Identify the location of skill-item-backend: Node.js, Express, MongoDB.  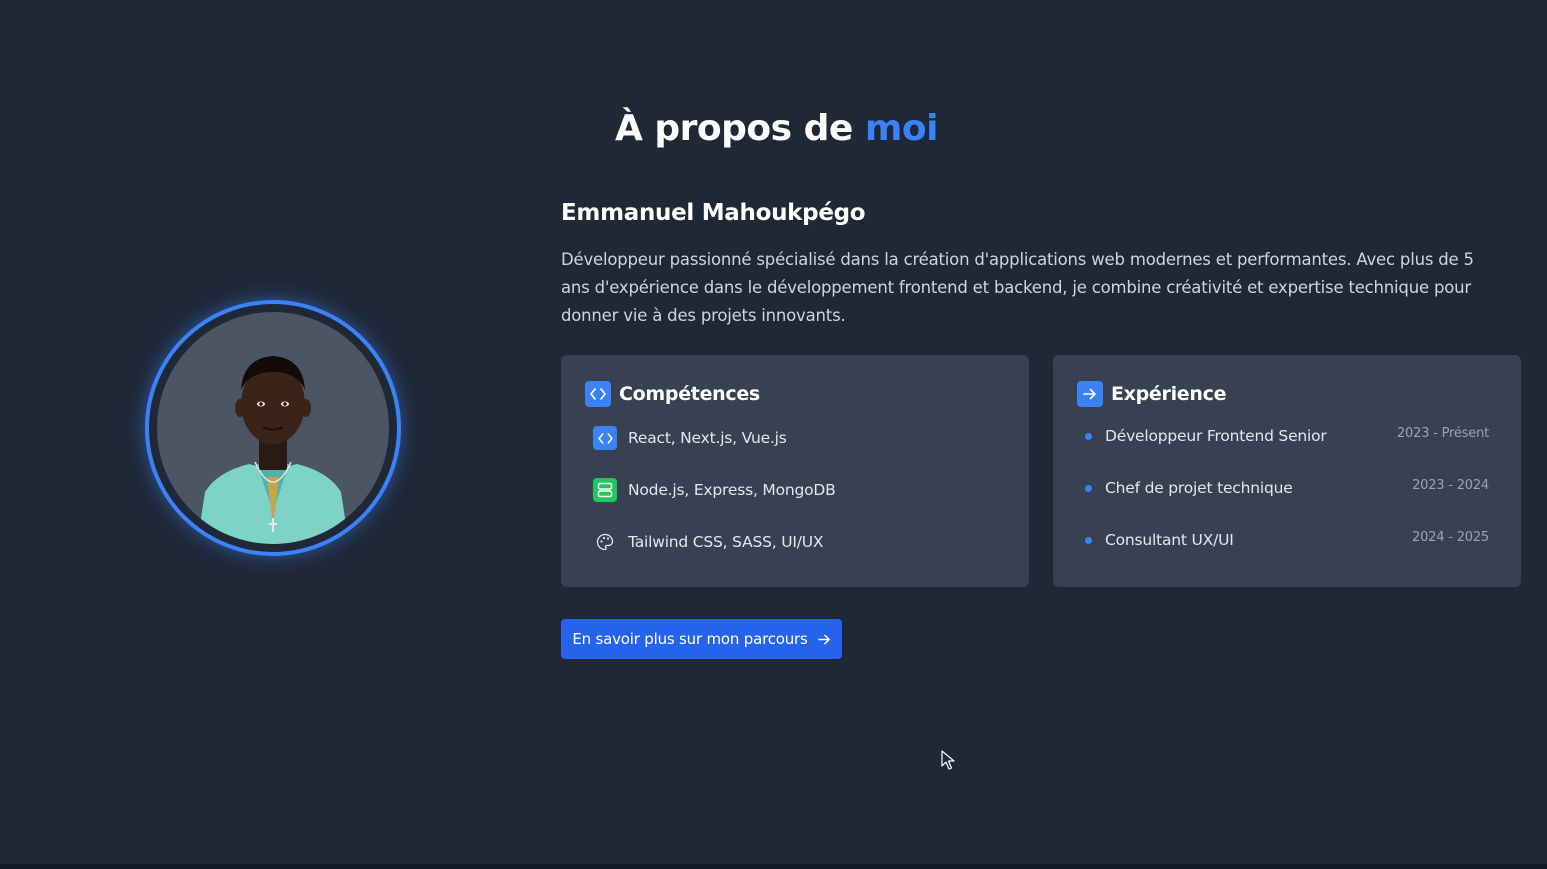
(714, 490).